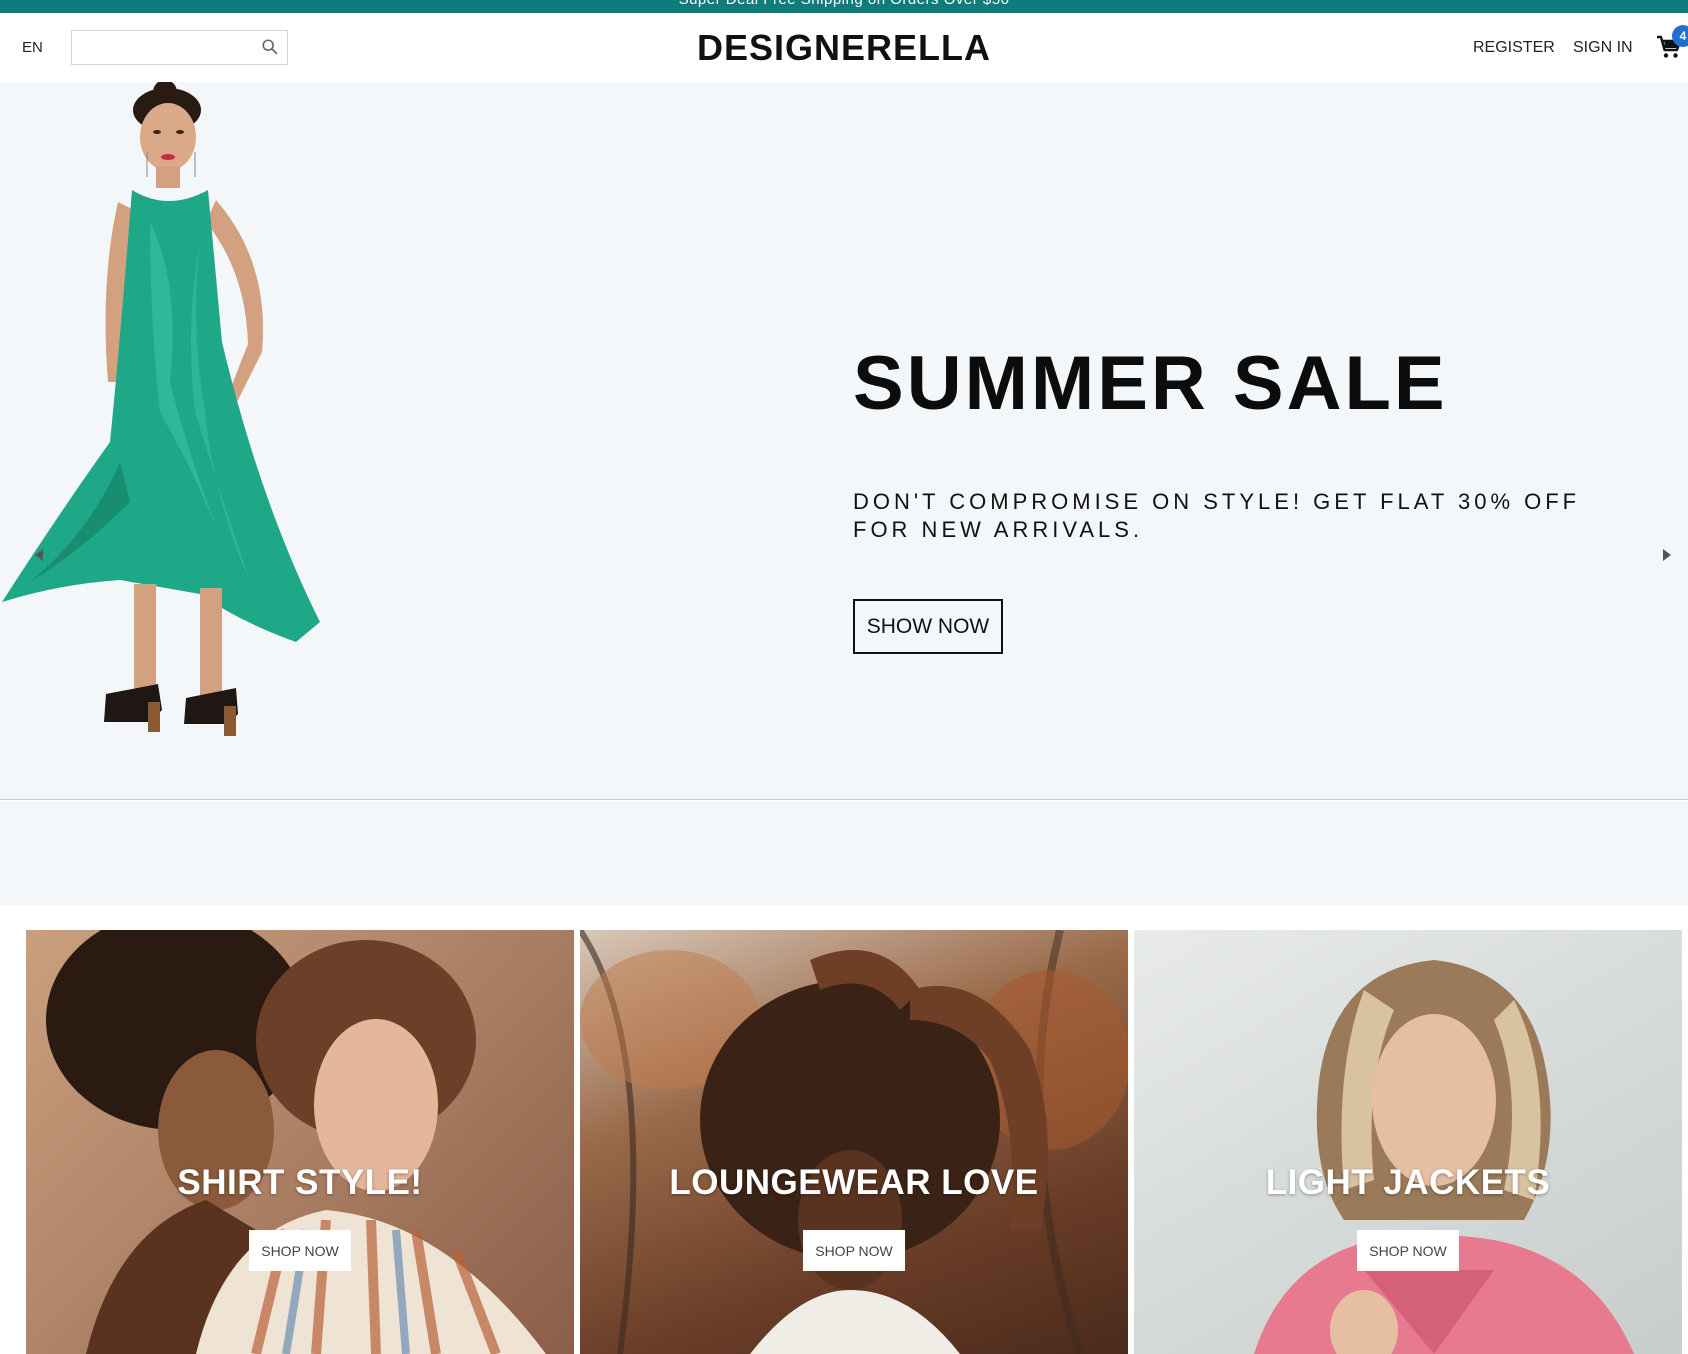  I want to click on cart-count-badge: 4, so click(1680, 36).